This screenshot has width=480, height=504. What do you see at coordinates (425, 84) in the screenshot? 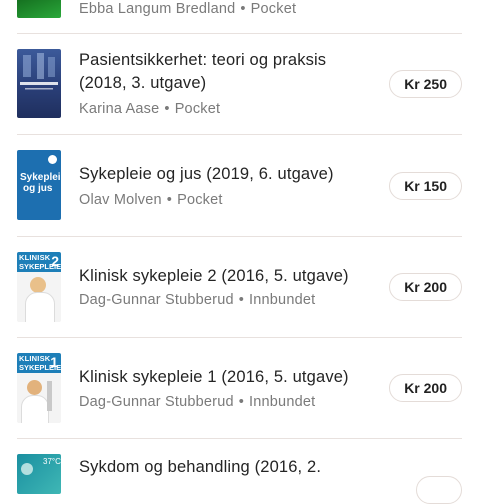
I see `price-button: Kr 250` at bounding box center [425, 84].